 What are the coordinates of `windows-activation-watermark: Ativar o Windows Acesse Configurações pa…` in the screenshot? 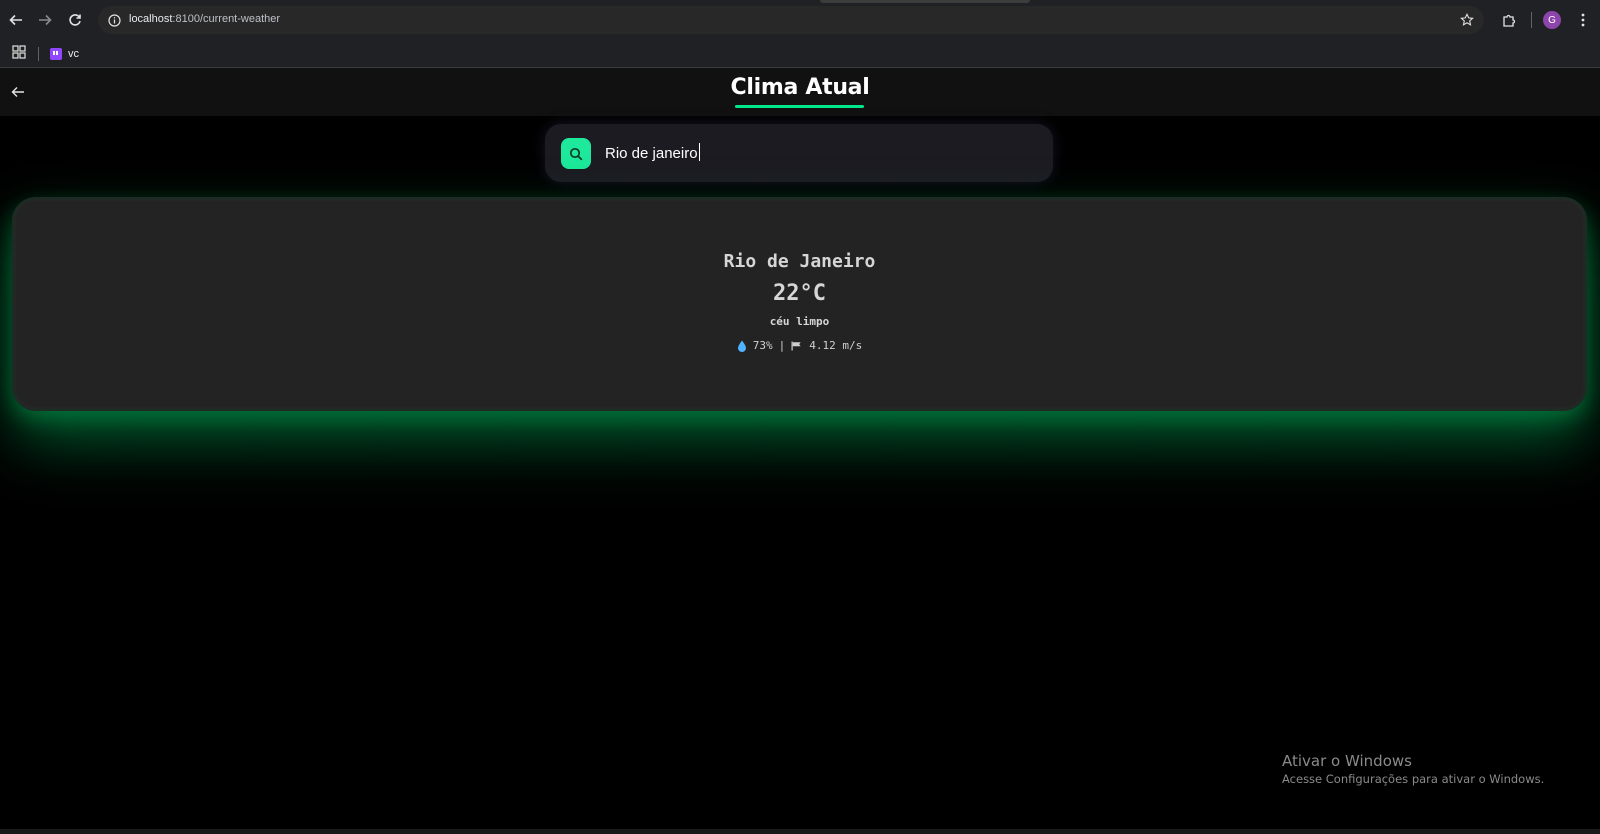 It's located at (1413, 769).